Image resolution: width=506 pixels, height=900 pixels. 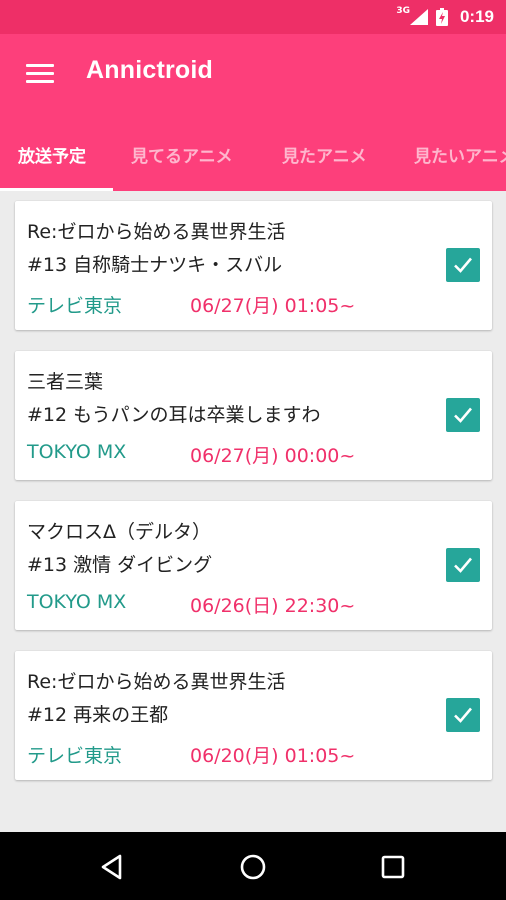 I want to click on recent-apps-square-icon, so click(x=393, y=867).